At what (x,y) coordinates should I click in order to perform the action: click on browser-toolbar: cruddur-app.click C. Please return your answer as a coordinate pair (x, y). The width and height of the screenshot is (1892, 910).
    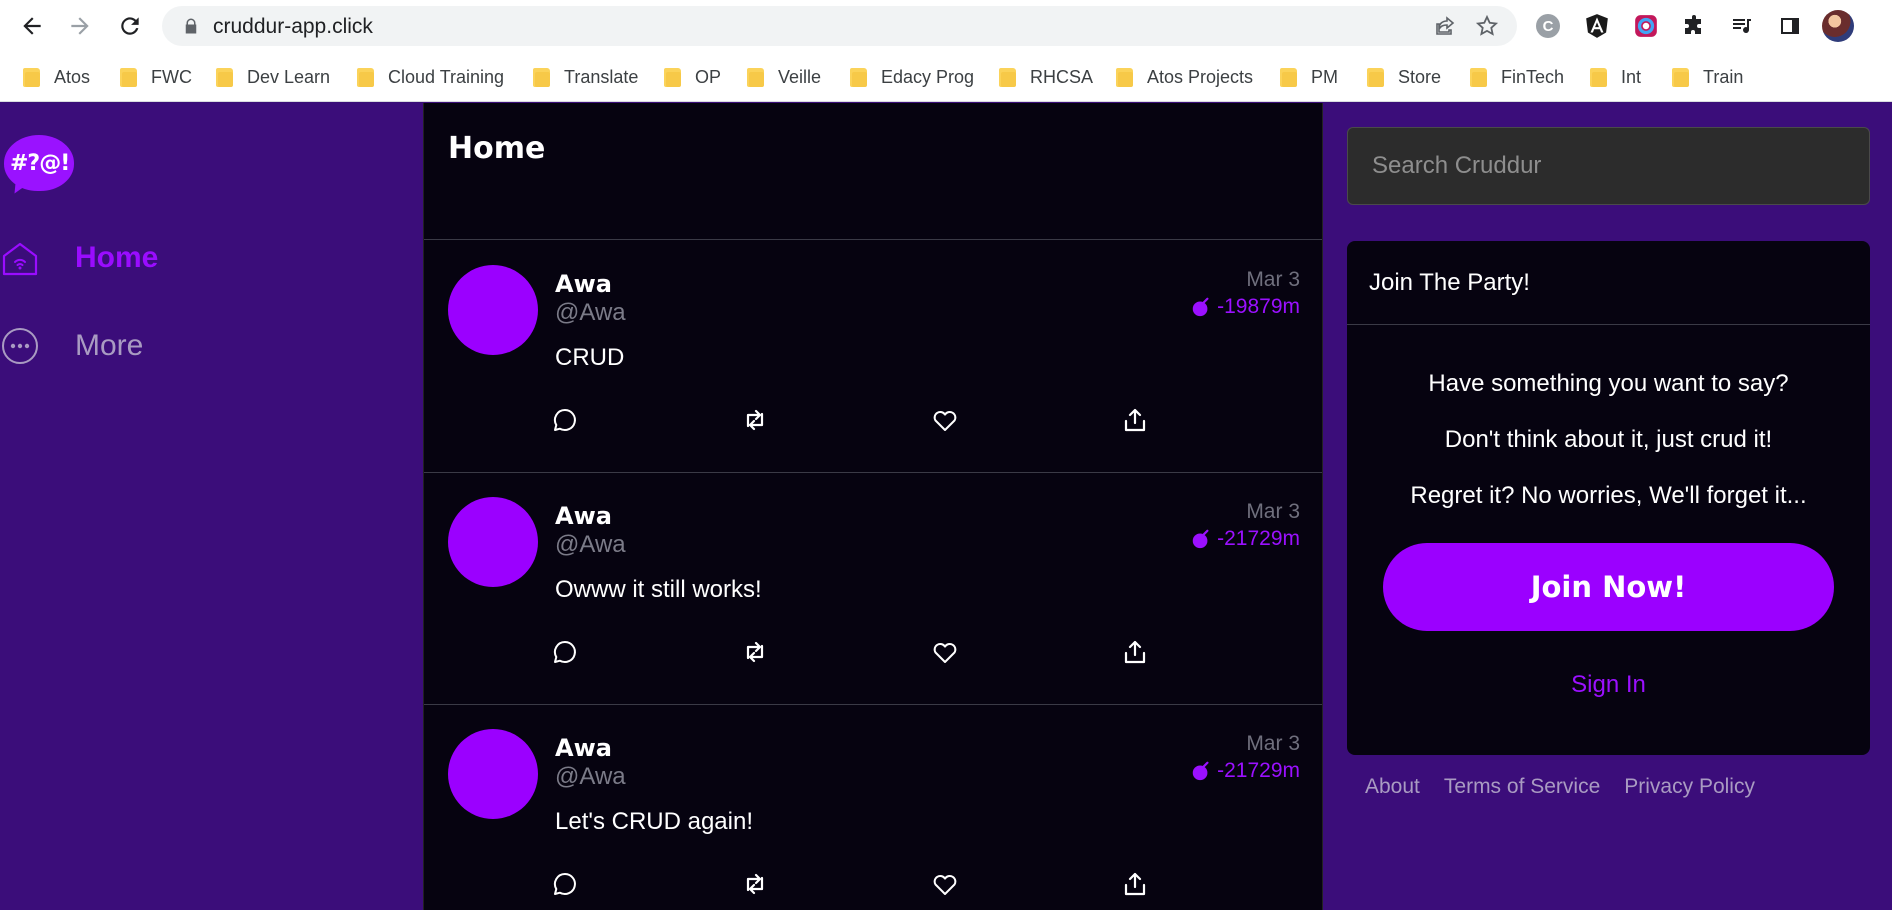
    Looking at the image, I should click on (946, 26).